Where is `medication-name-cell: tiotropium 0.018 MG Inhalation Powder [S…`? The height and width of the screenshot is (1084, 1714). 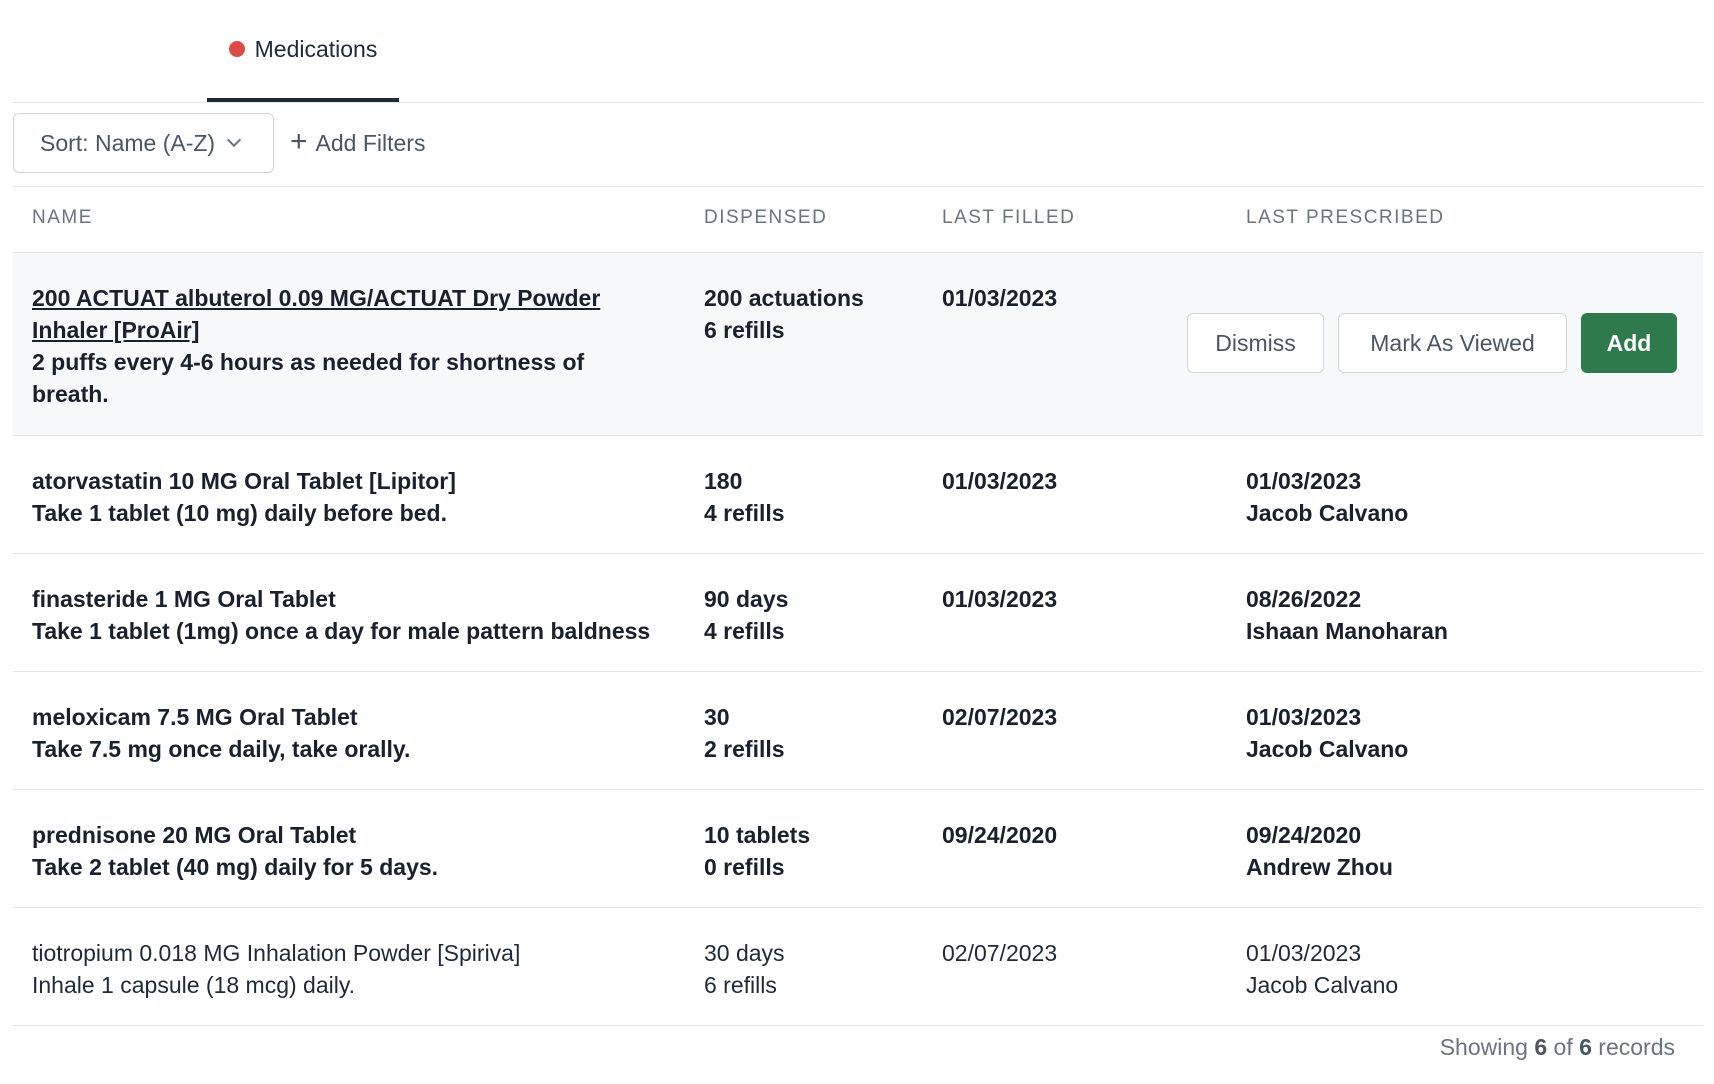
medication-name-cell: tiotropium 0.018 MG Inhalation Powder [S… is located at coordinates (352, 969).